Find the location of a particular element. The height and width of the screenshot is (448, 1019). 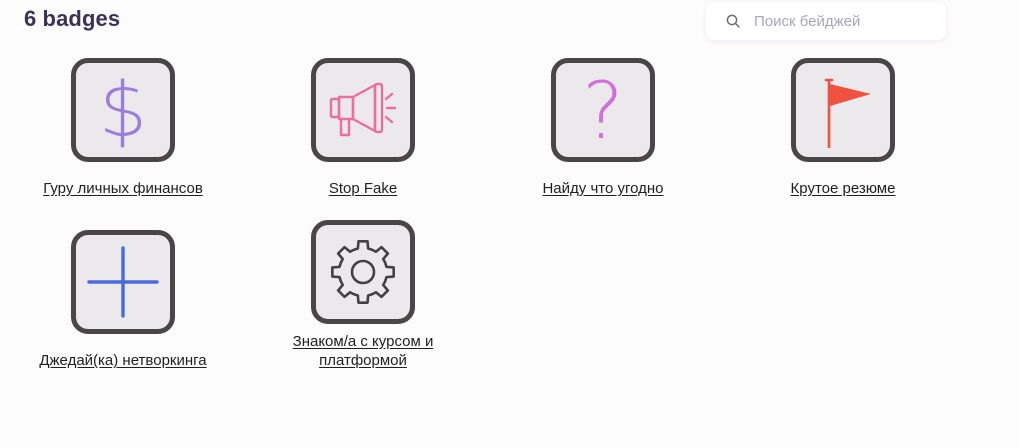

megaphone-icon is located at coordinates (363, 109).